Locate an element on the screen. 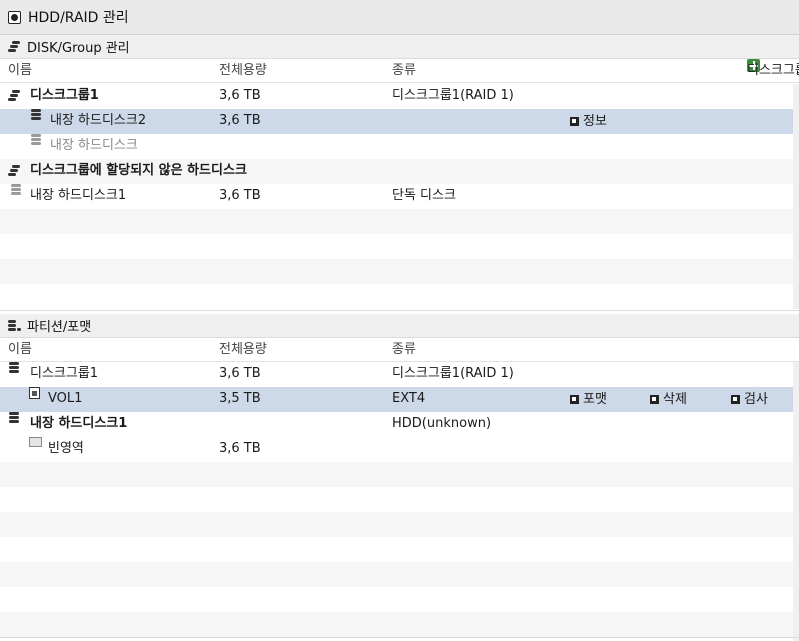 The image size is (799, 641). row-capacity: 3,5 TB is located at coordinates (240, 398).